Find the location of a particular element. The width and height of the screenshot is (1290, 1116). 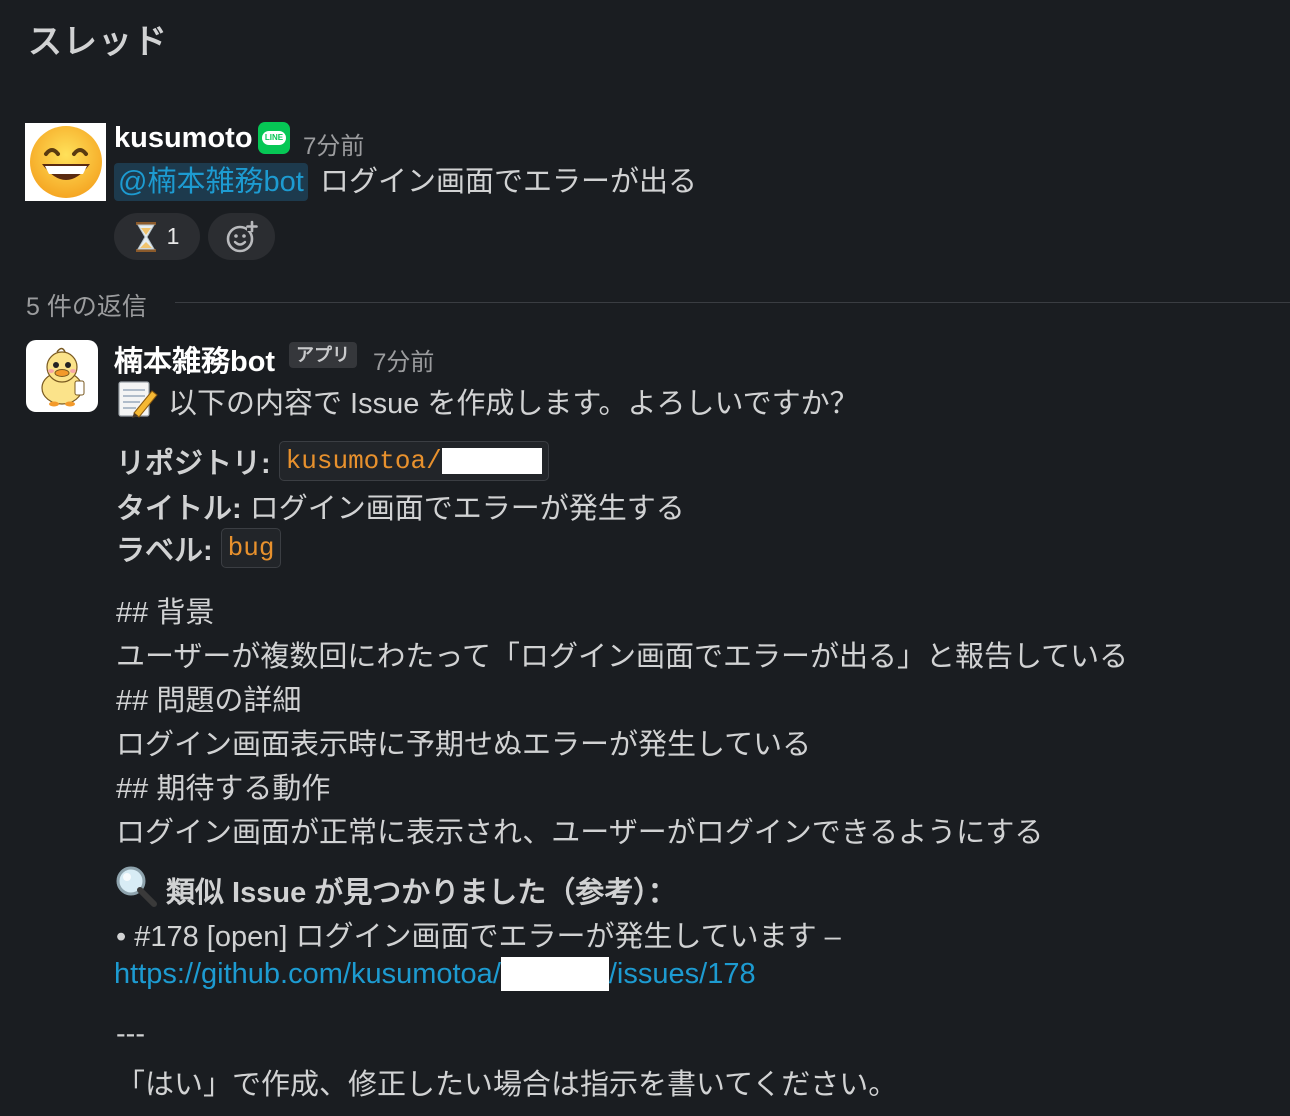

add-reaction-button is located at coordinates (241, 236).